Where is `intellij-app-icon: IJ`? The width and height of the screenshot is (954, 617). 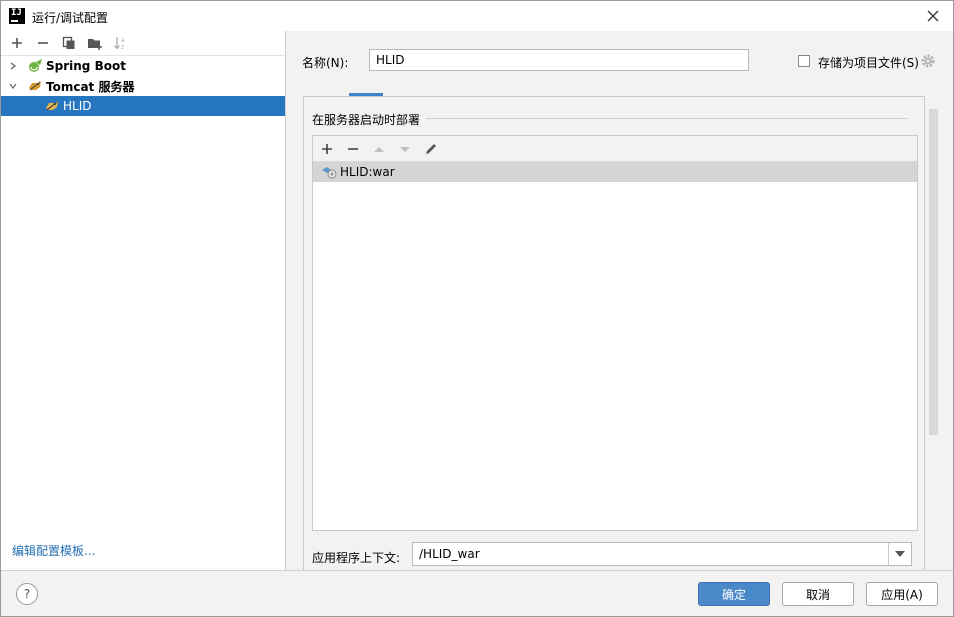
intellij-app-icon: IJ is located at coordinates (17, 16).